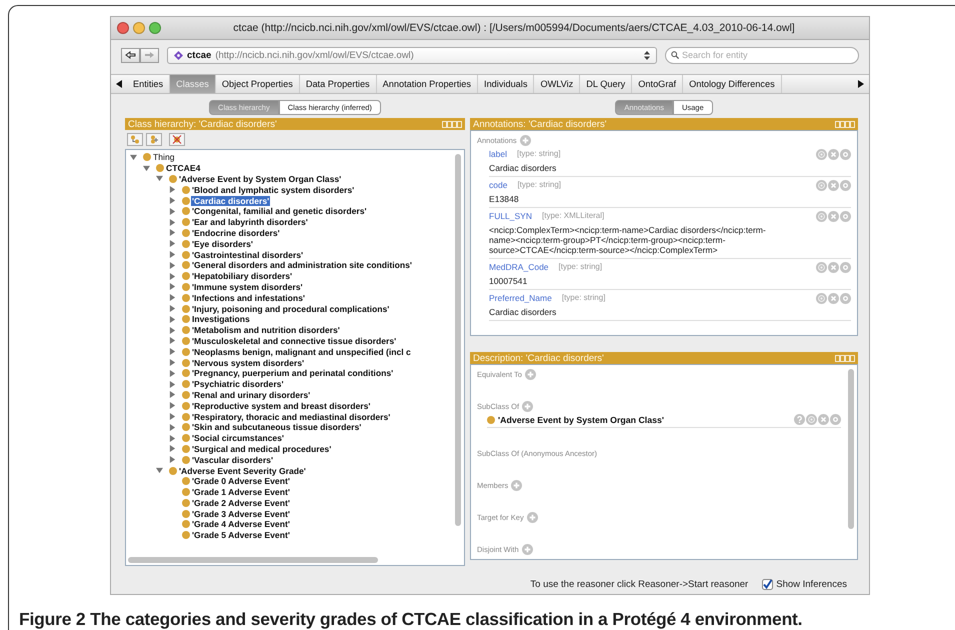 This screenshot has height=630, width=955. What do you see at coordinates (241, 503) in the screenshot?
I see `tree-item: 'Grade 2 Adverse Event'` at bounding box center [241, 503].